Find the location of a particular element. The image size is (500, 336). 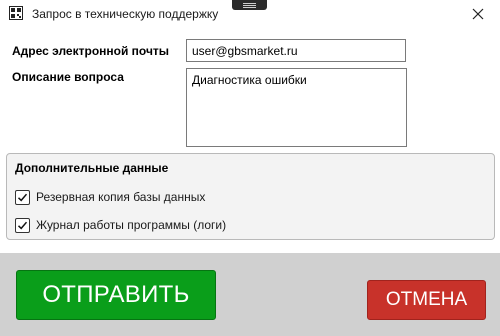

cancel-button: ОТМЕНА is located at coordinates (426, 300).